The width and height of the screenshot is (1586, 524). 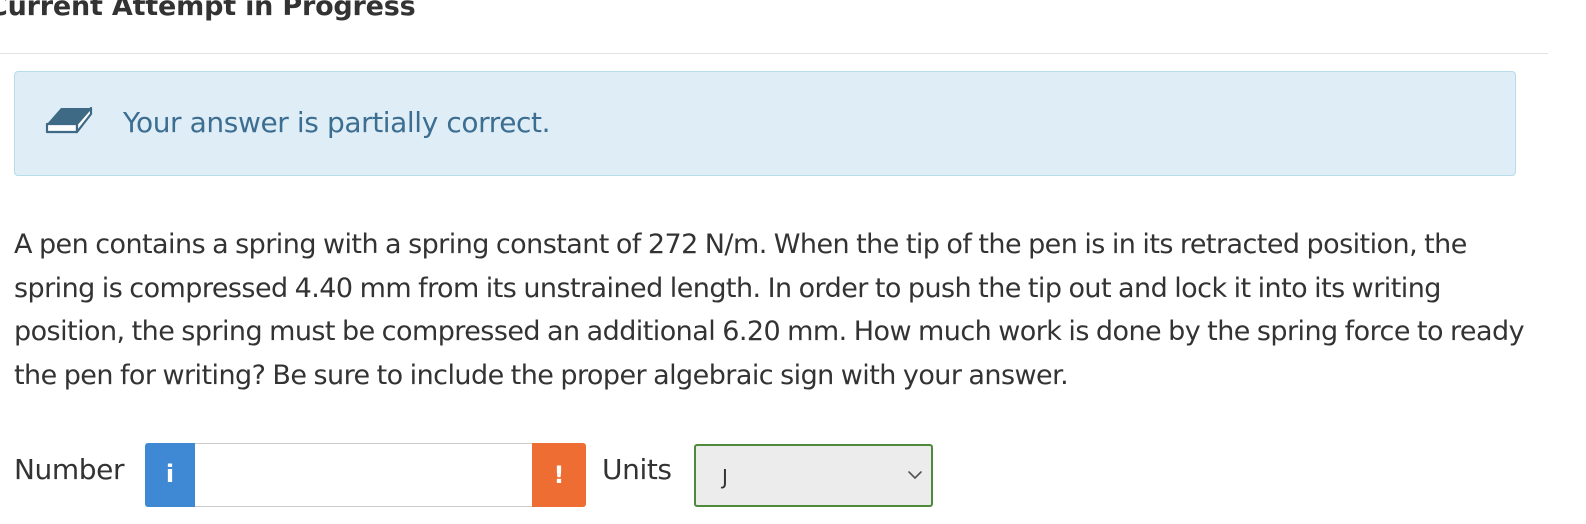 What do you see at coordinates (915, 475) in the screenshot?
I see `chevron-down-icon` at bounding box center [915, 475].